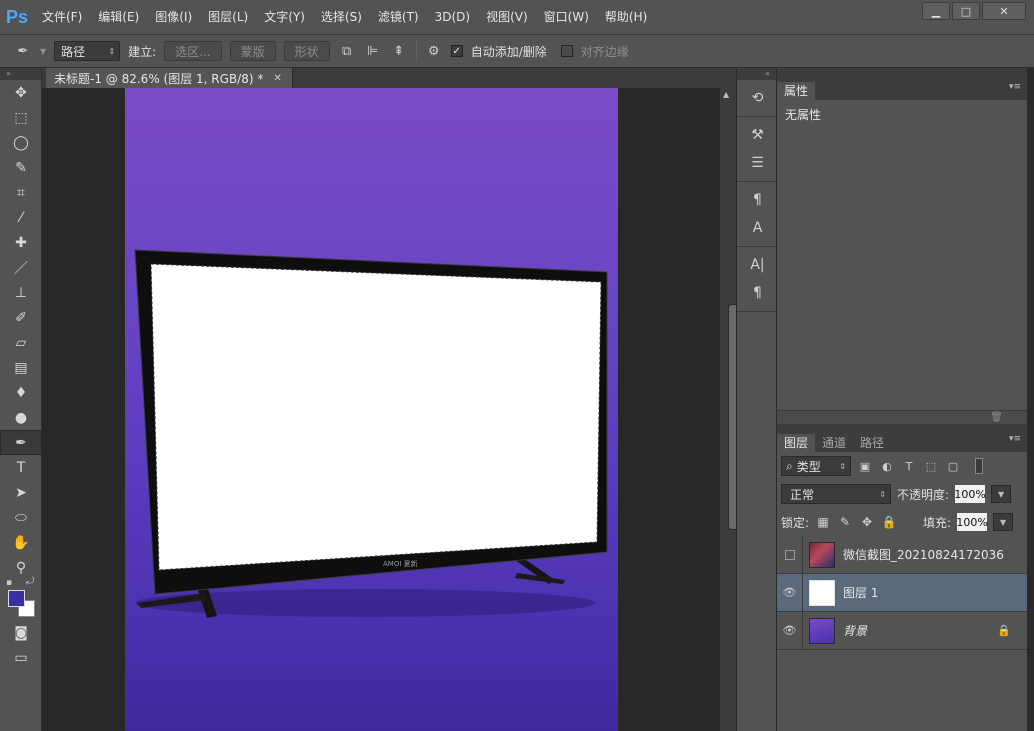 This screenshot has width=1034, height=731. I want to click on tab-properties: 属性, so click(796, 91).